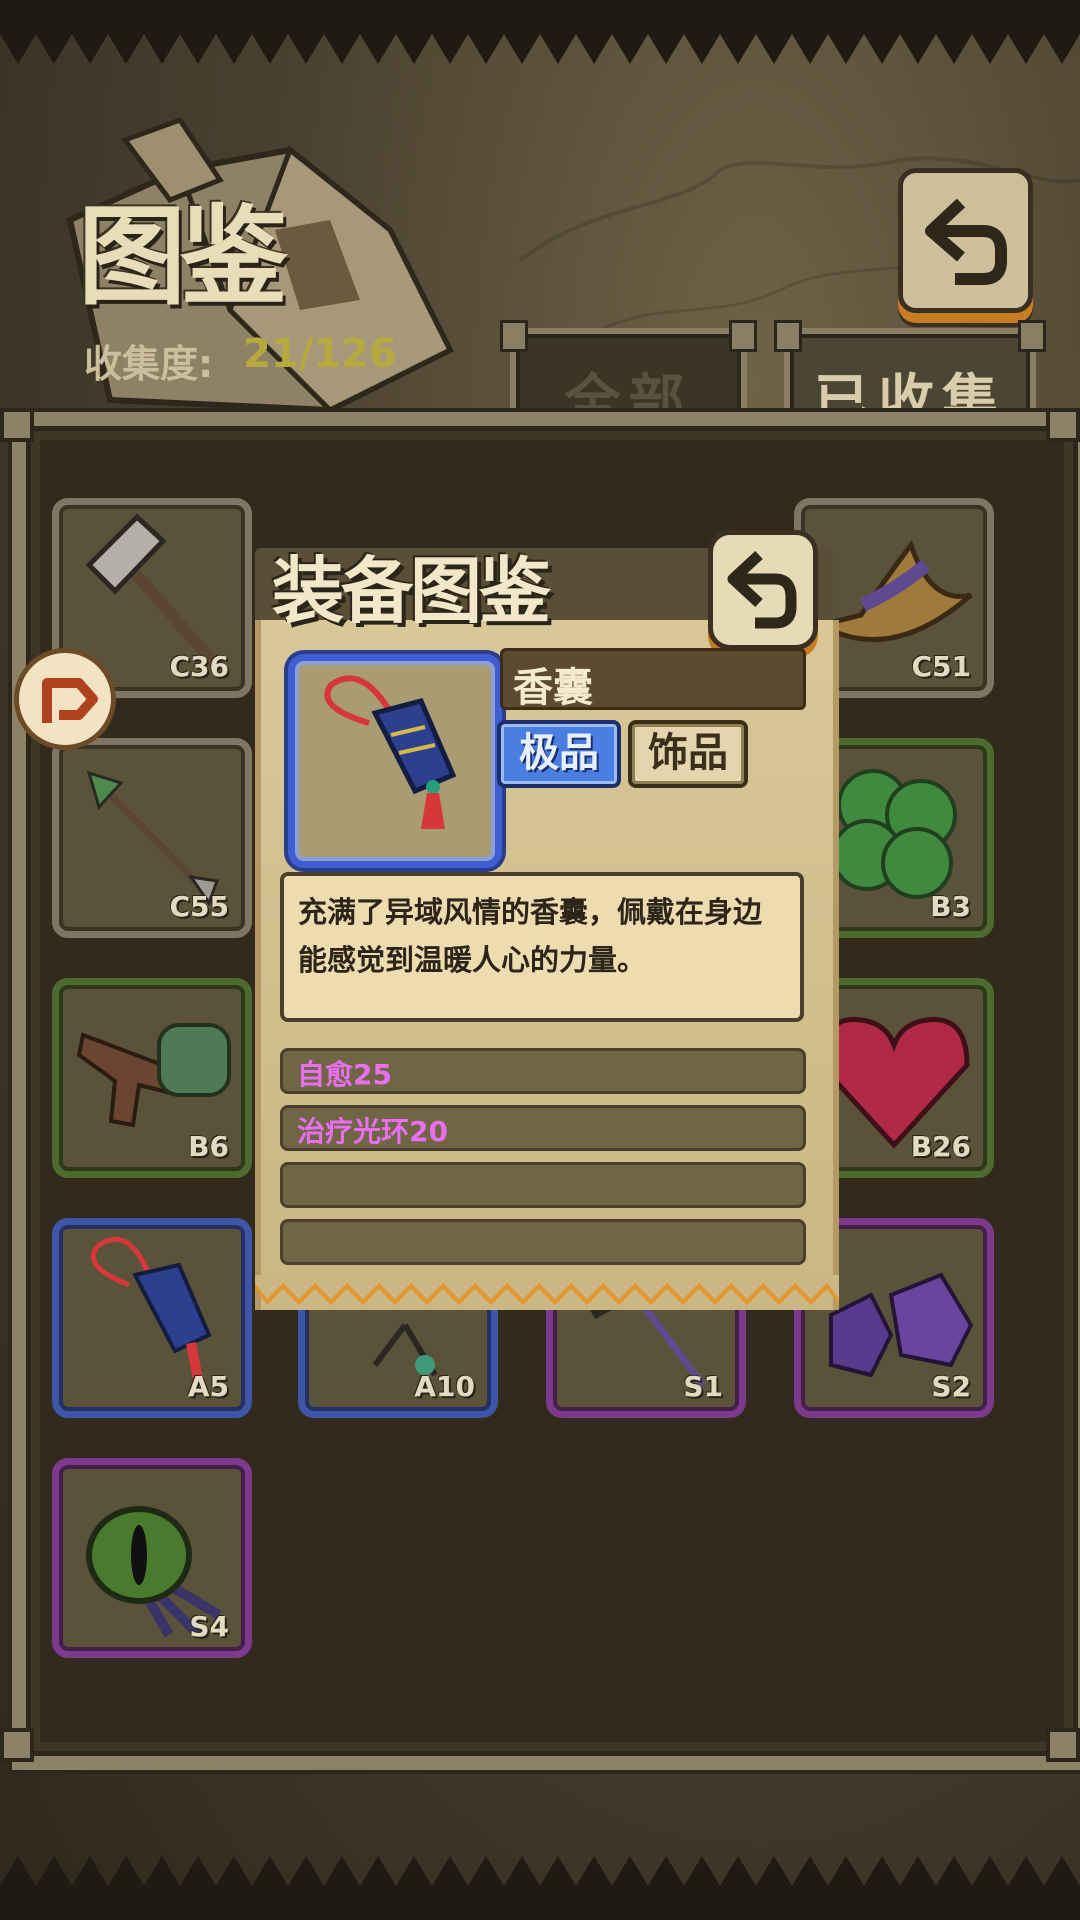 The height and width of the screenshot is (1920, 1080). What do you see at coordinates (152, 1318) in the screenshot?
I see `item-card-a5: A5` at bounding box center [152, 1318].